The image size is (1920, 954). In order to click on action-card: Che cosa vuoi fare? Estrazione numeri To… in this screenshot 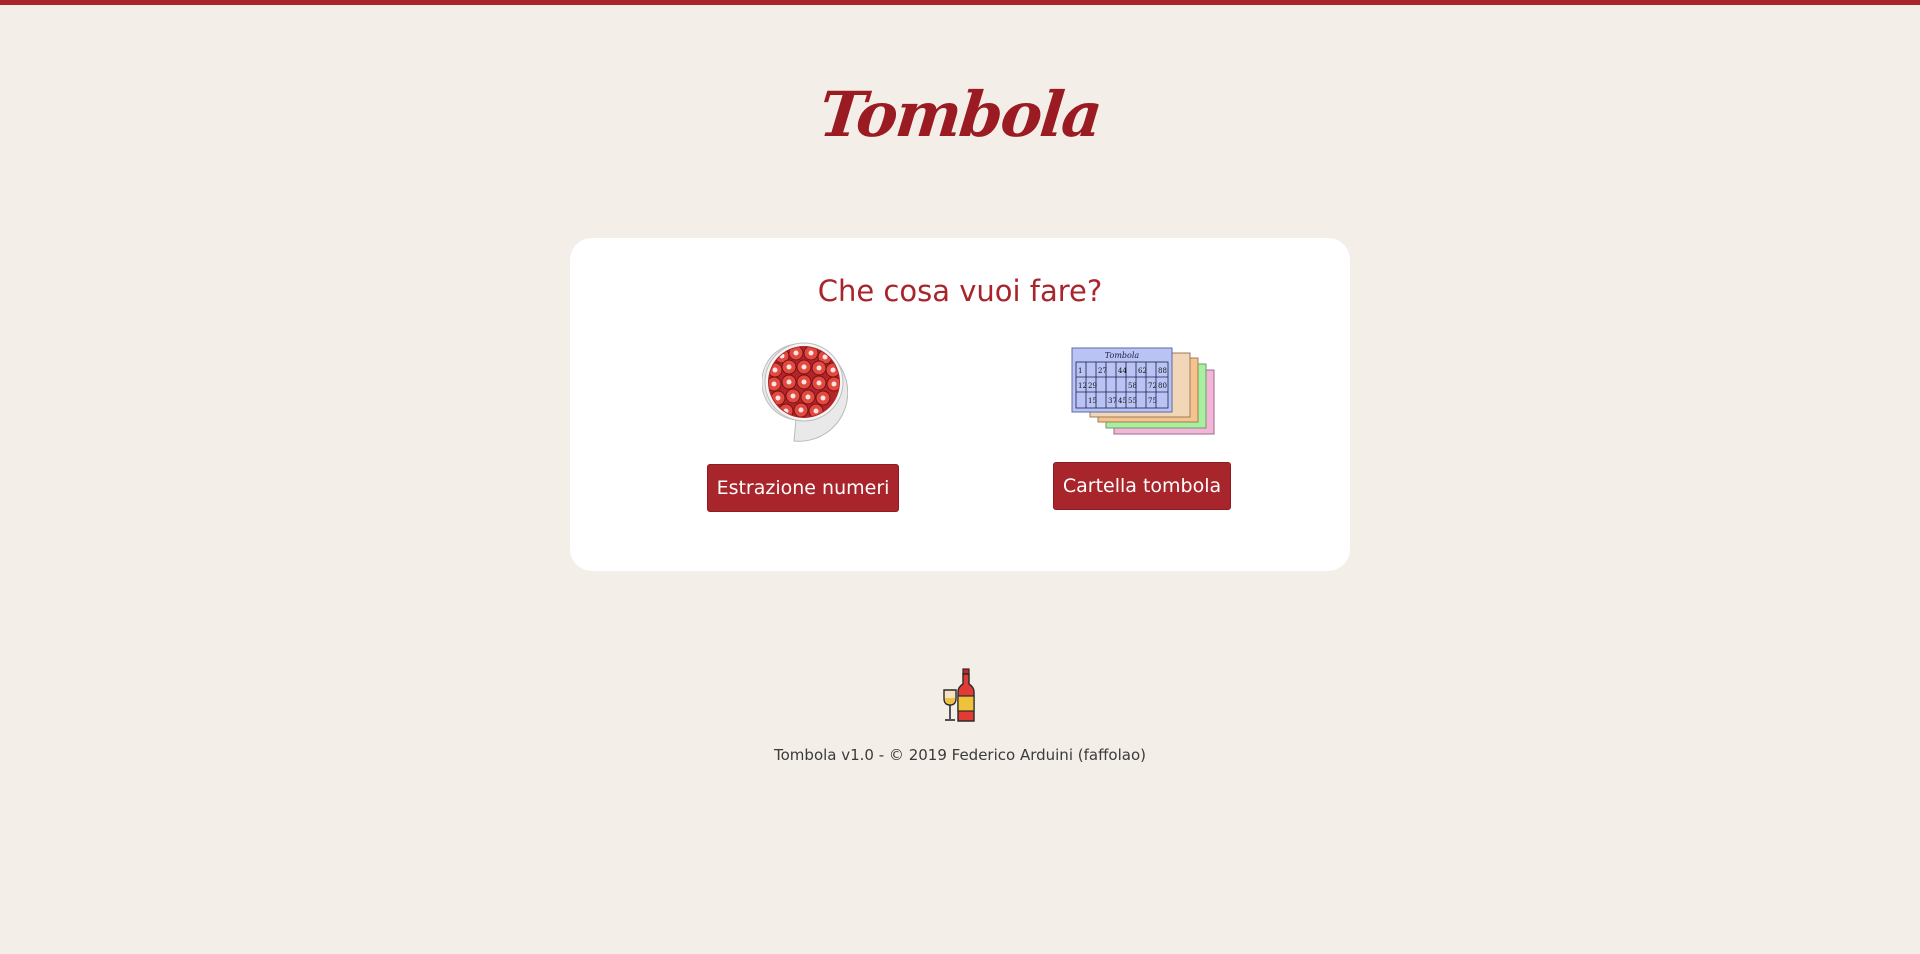, I will do `click(960, 404)`.